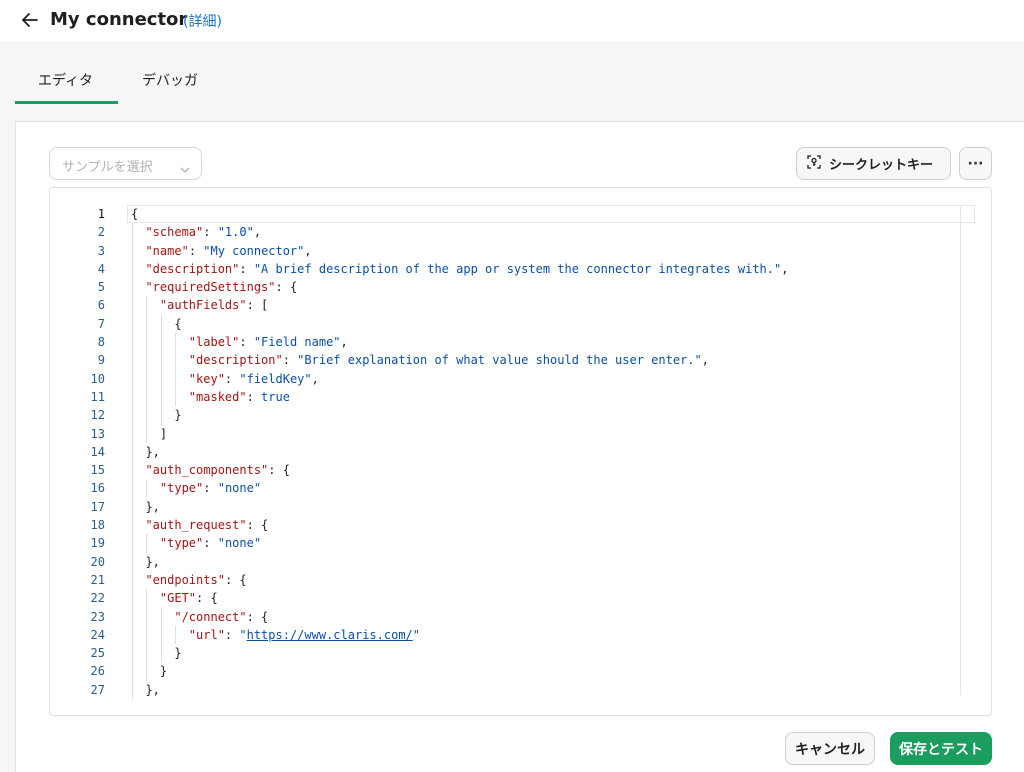 The image size is (1024, 772). I want to click on json-url-link: https://www.claris.com/, so click(330, 635).